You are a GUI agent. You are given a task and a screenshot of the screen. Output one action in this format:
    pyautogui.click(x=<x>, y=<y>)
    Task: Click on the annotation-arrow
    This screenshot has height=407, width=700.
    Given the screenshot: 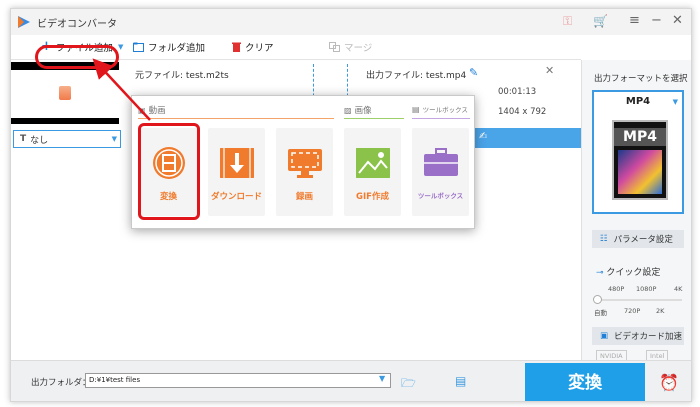 What is the action you would take?
    pyautogui.click(x=121, y=89)
    